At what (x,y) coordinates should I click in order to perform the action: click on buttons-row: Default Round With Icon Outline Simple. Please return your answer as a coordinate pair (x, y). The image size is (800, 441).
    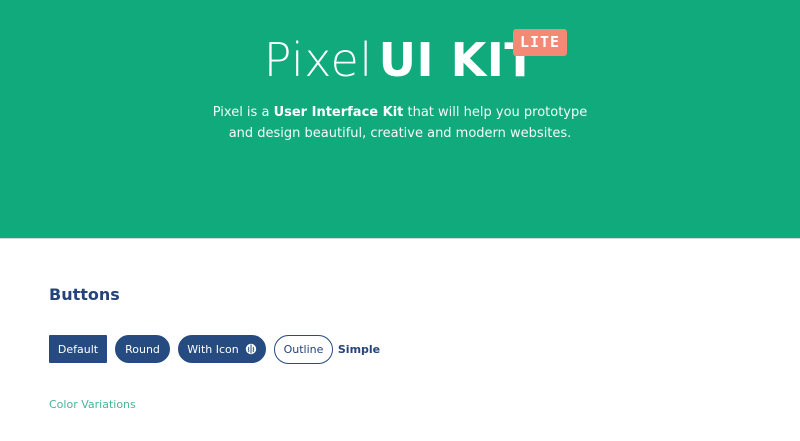
    Looking at the image, I should click on (214, 349).